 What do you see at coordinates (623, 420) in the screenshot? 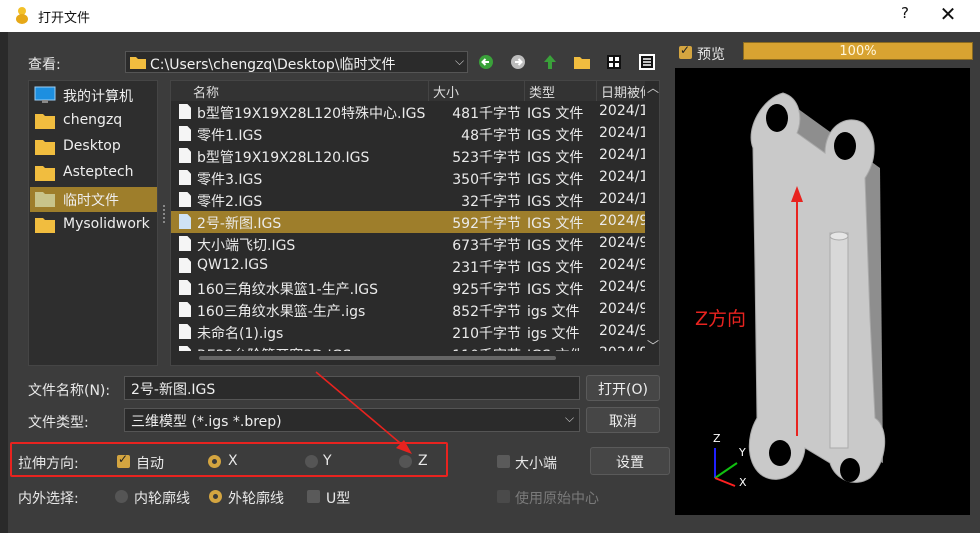
I see `cancel-button: 取消` at bounding box center [623, 420].